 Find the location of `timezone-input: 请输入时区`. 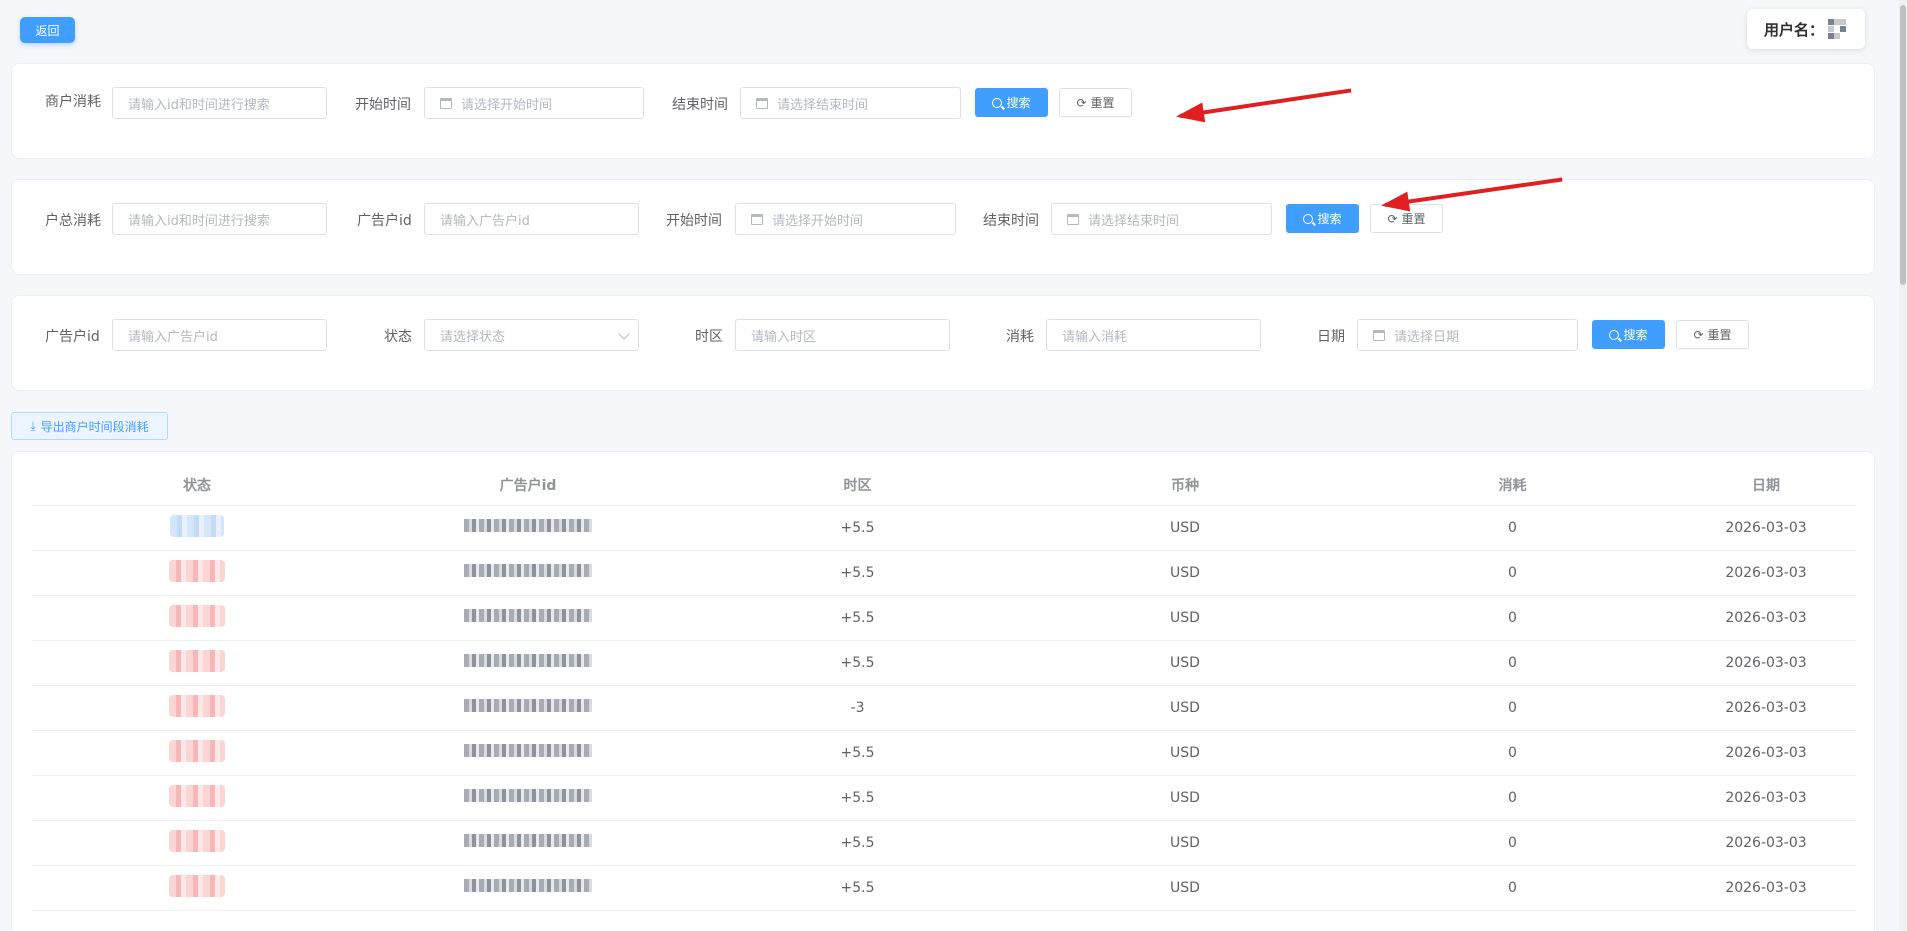

timezone-input: 请输入时区 is located at coordinates (842, 335).